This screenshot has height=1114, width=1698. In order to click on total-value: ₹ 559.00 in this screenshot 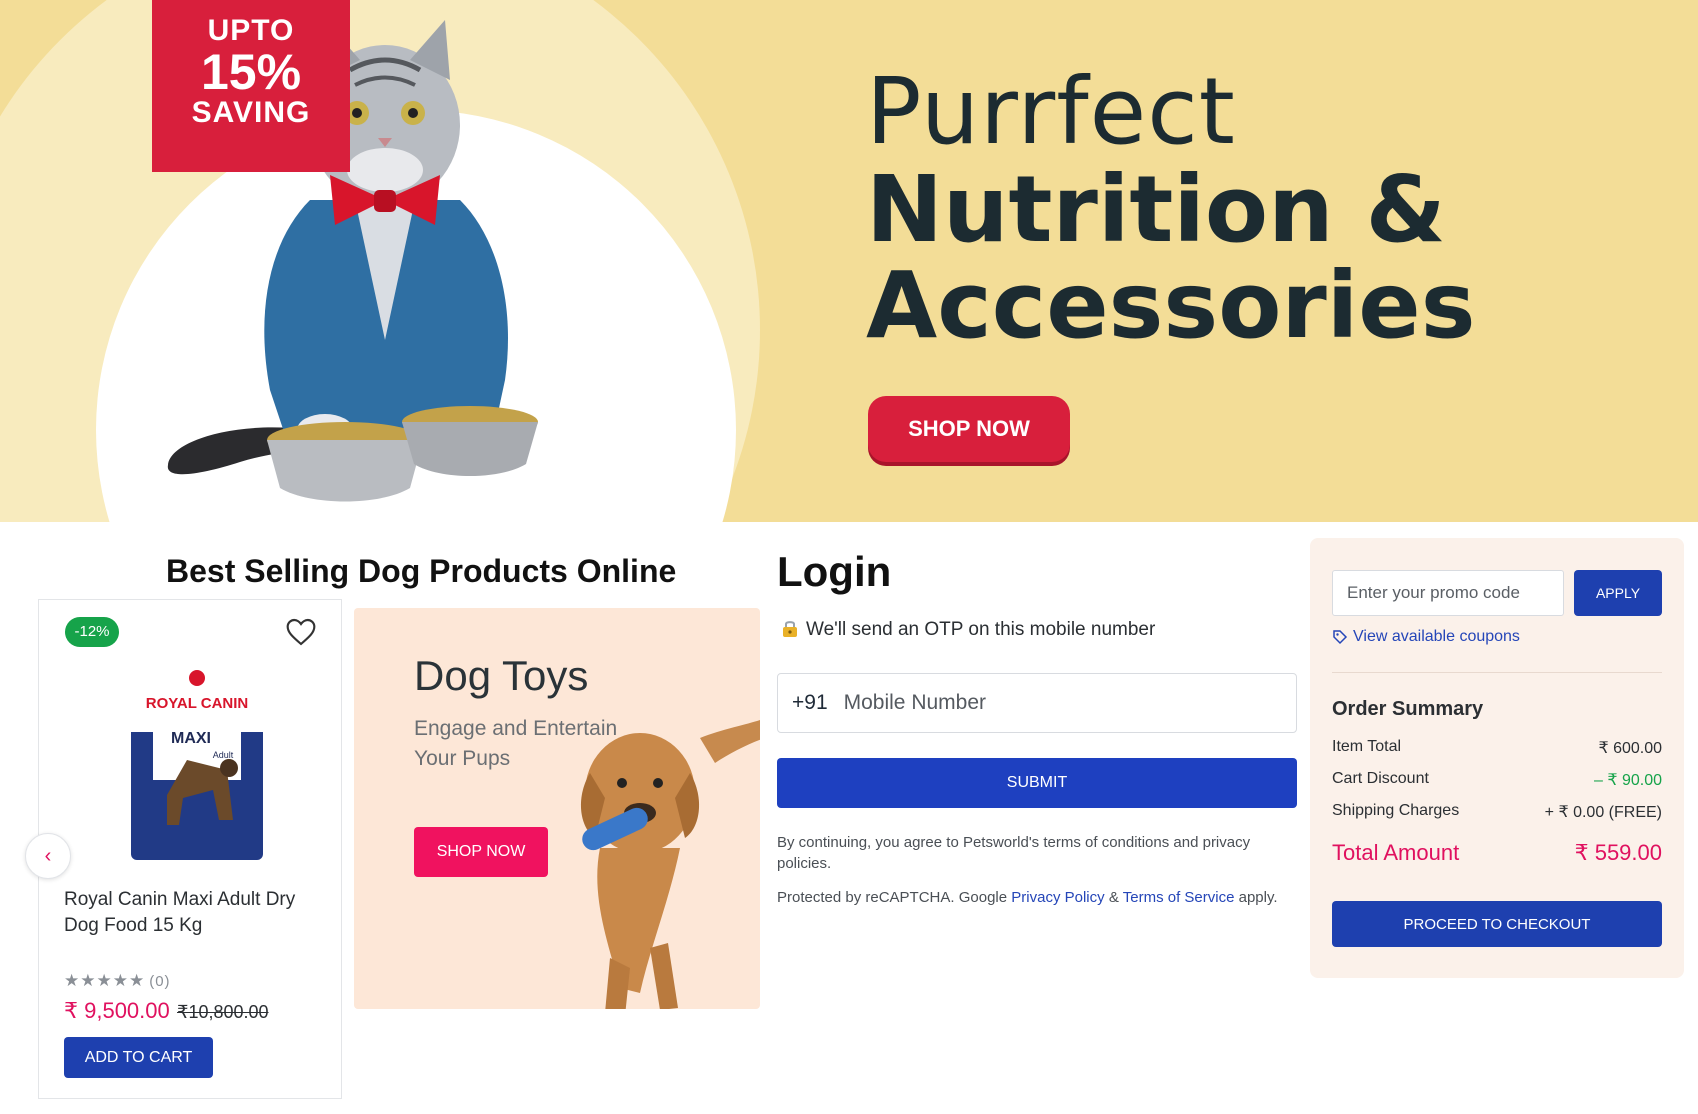, I will do `click(1618, 852)`.